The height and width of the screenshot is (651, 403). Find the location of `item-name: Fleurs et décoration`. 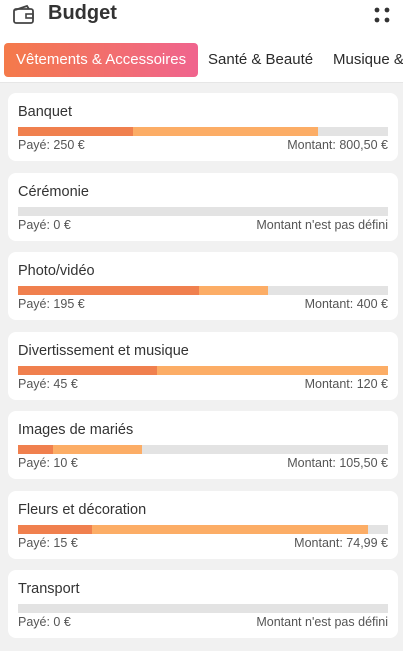

item-name: Fleurs et décoration is located at coordinates (82, 509).